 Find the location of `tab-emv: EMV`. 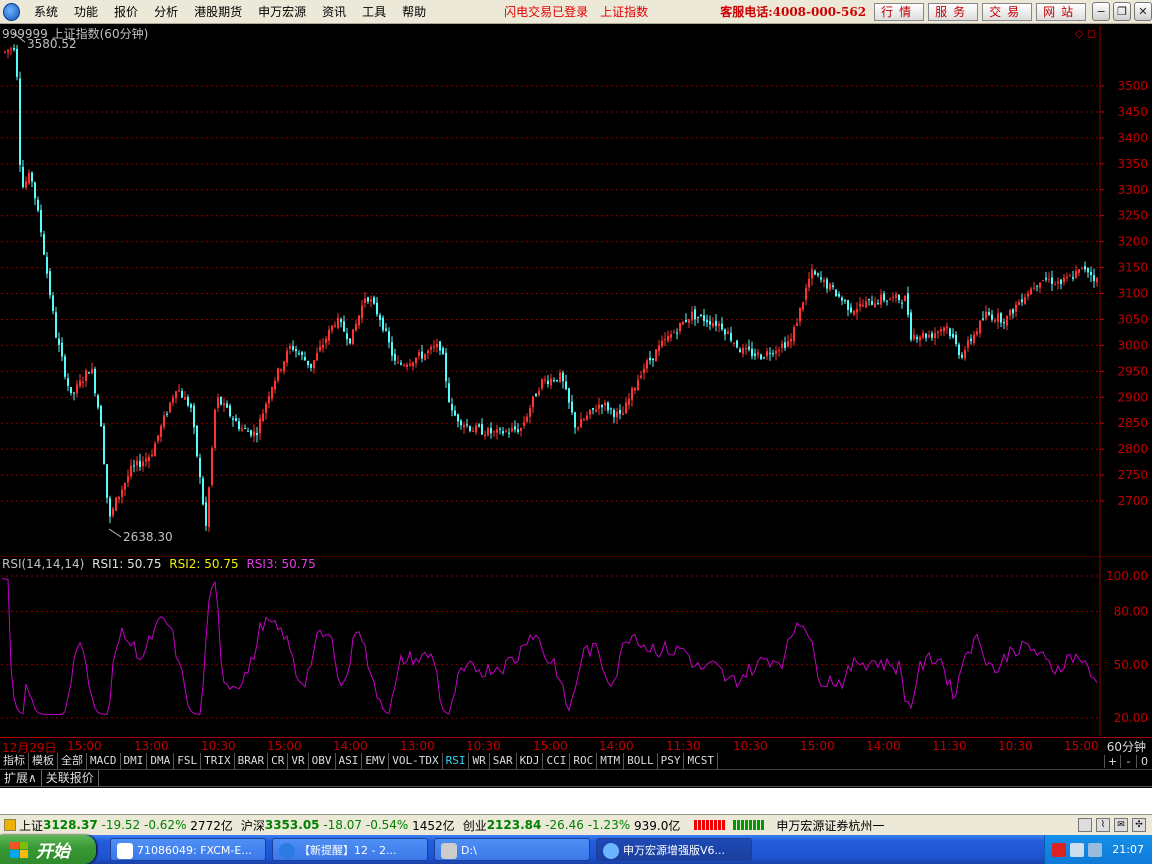

tab-emv: EMV is located at coordinates (376, 761).